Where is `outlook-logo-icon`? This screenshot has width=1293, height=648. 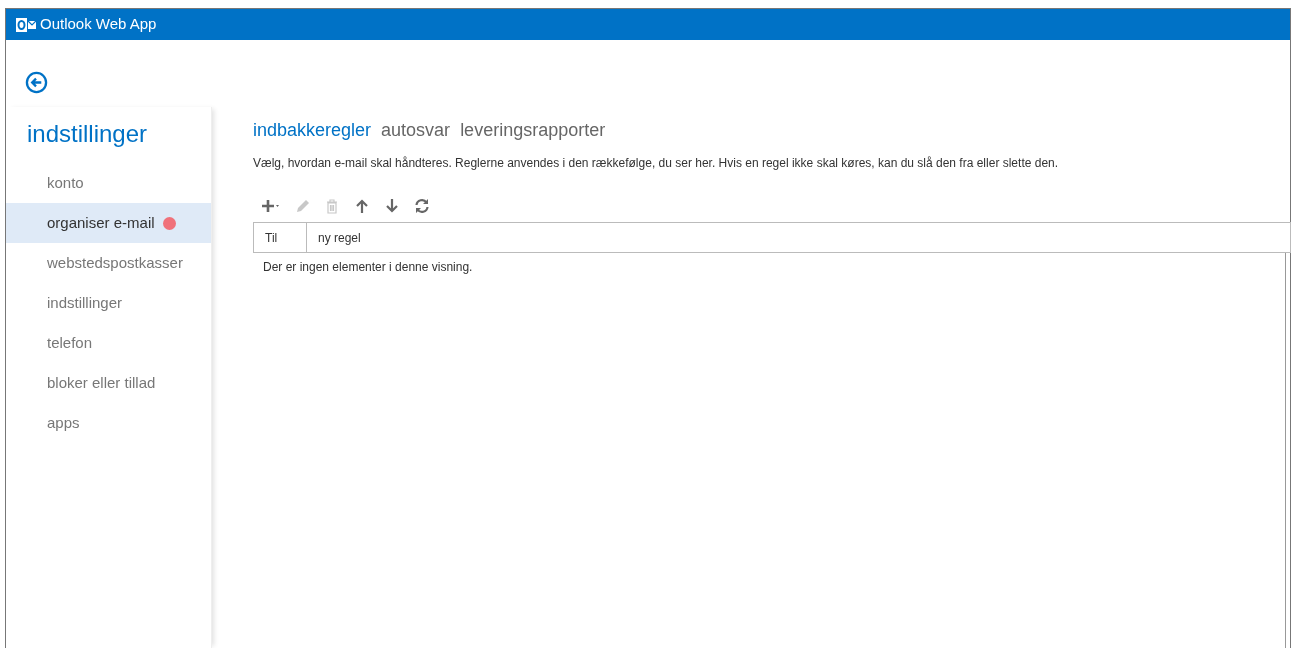 outlook-logo-icon is located at coordinates (26, 24).